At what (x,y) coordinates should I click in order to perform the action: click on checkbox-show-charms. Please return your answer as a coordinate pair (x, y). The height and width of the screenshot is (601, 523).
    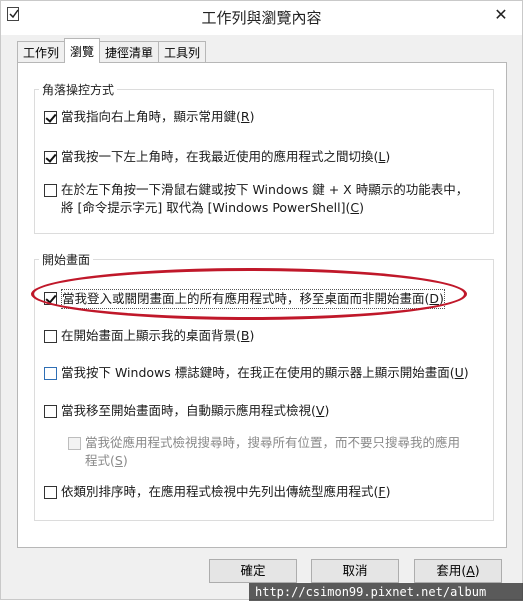
    Looking at the image, I should click on (50, 117).